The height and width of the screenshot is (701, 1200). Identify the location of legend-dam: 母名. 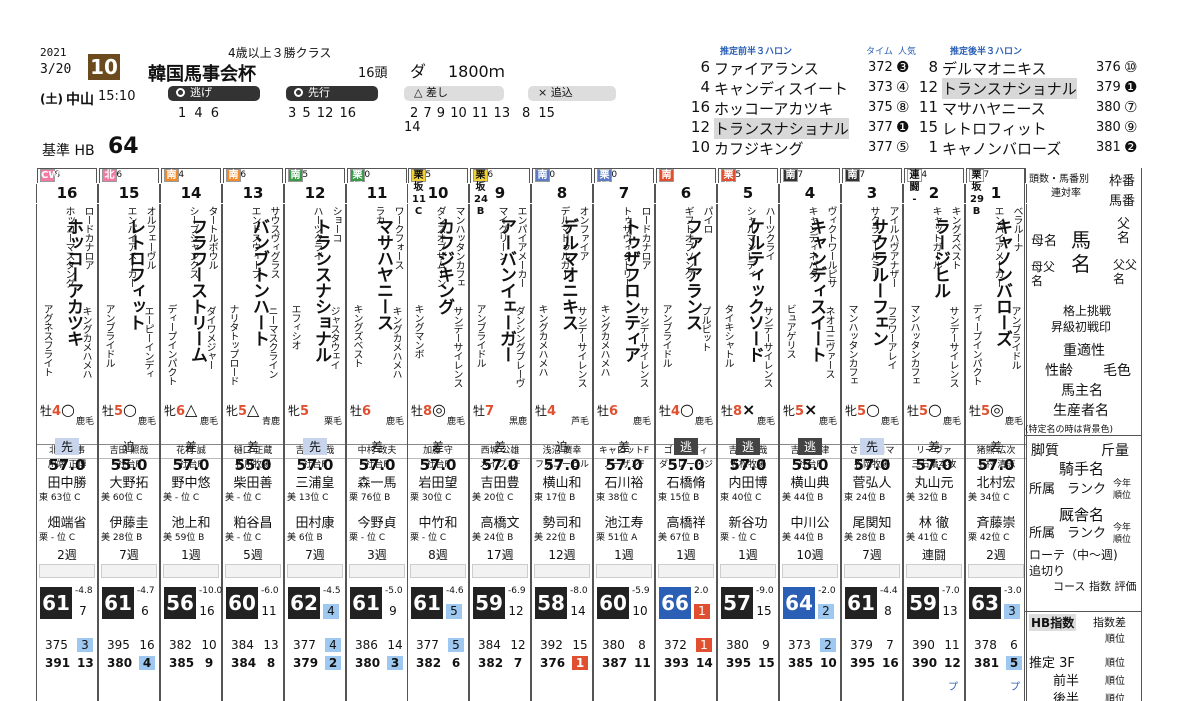
(1044, 241).